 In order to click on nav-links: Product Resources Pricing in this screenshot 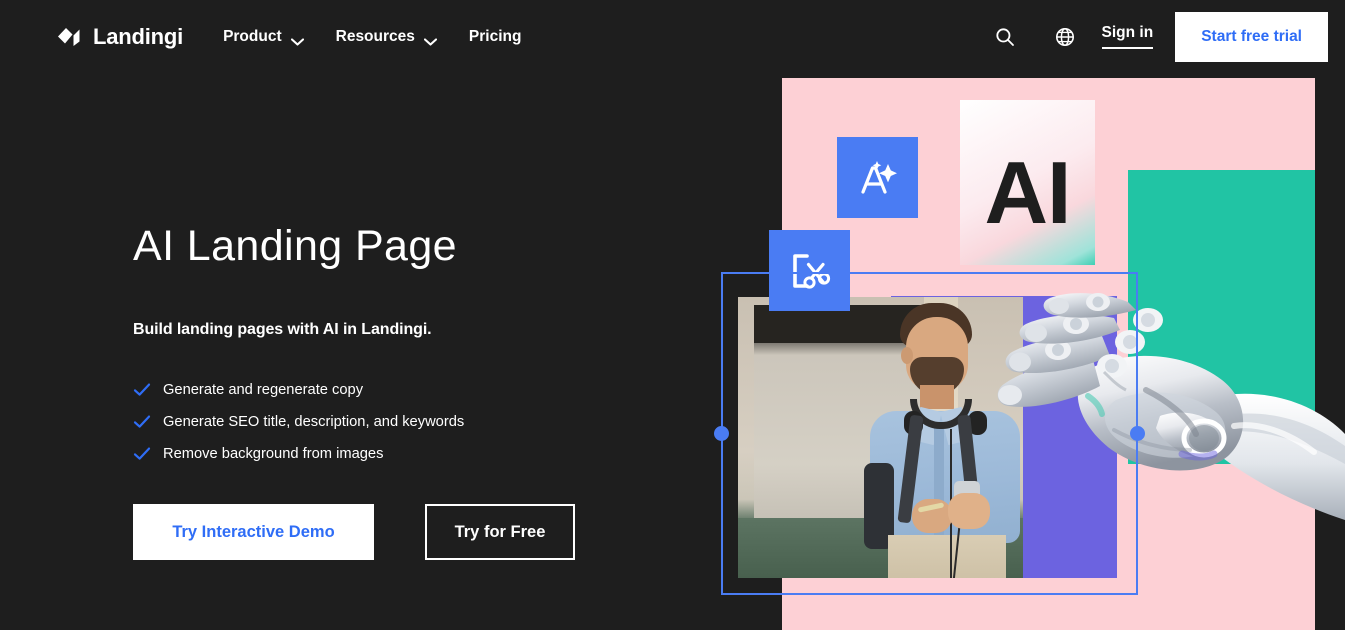, I will do `click(372, 37)`.